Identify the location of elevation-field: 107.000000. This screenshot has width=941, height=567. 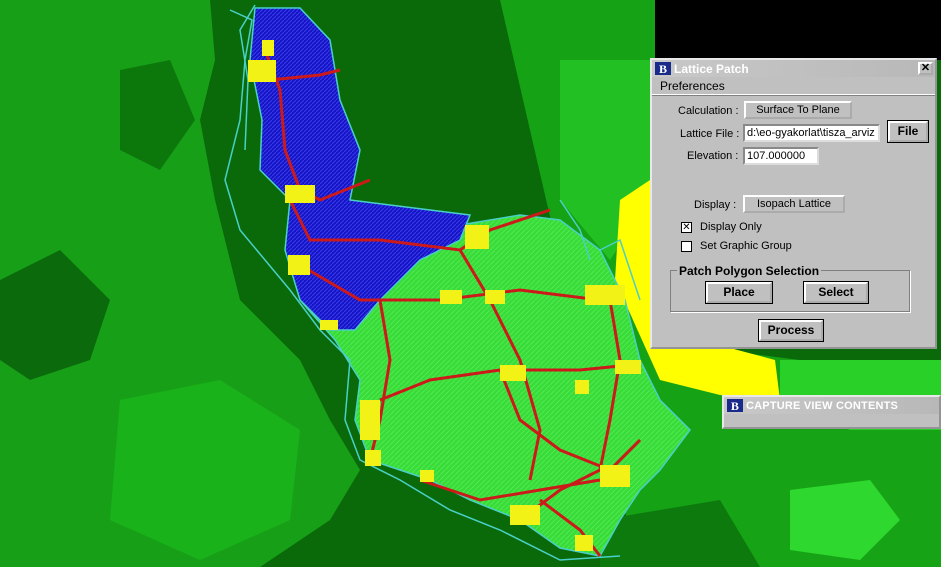
(781, 156).